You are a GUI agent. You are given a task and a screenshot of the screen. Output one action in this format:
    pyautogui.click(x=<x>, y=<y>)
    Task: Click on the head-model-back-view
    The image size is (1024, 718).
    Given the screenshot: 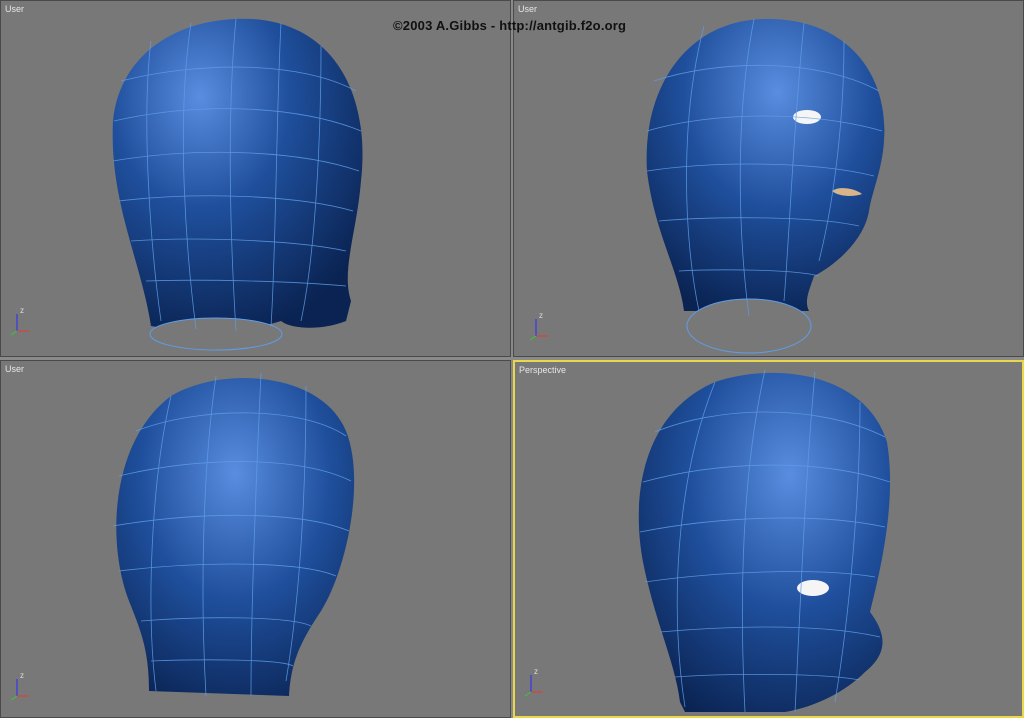 What is the action you would take?
    pyautogui.click(x=237, y=184)
    